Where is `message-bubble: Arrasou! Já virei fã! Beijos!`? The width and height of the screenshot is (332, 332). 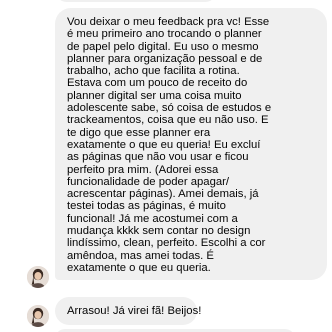 message-bubble: Arrasou! Já virei fã! Beijos! is located at coordinates (128, 311).